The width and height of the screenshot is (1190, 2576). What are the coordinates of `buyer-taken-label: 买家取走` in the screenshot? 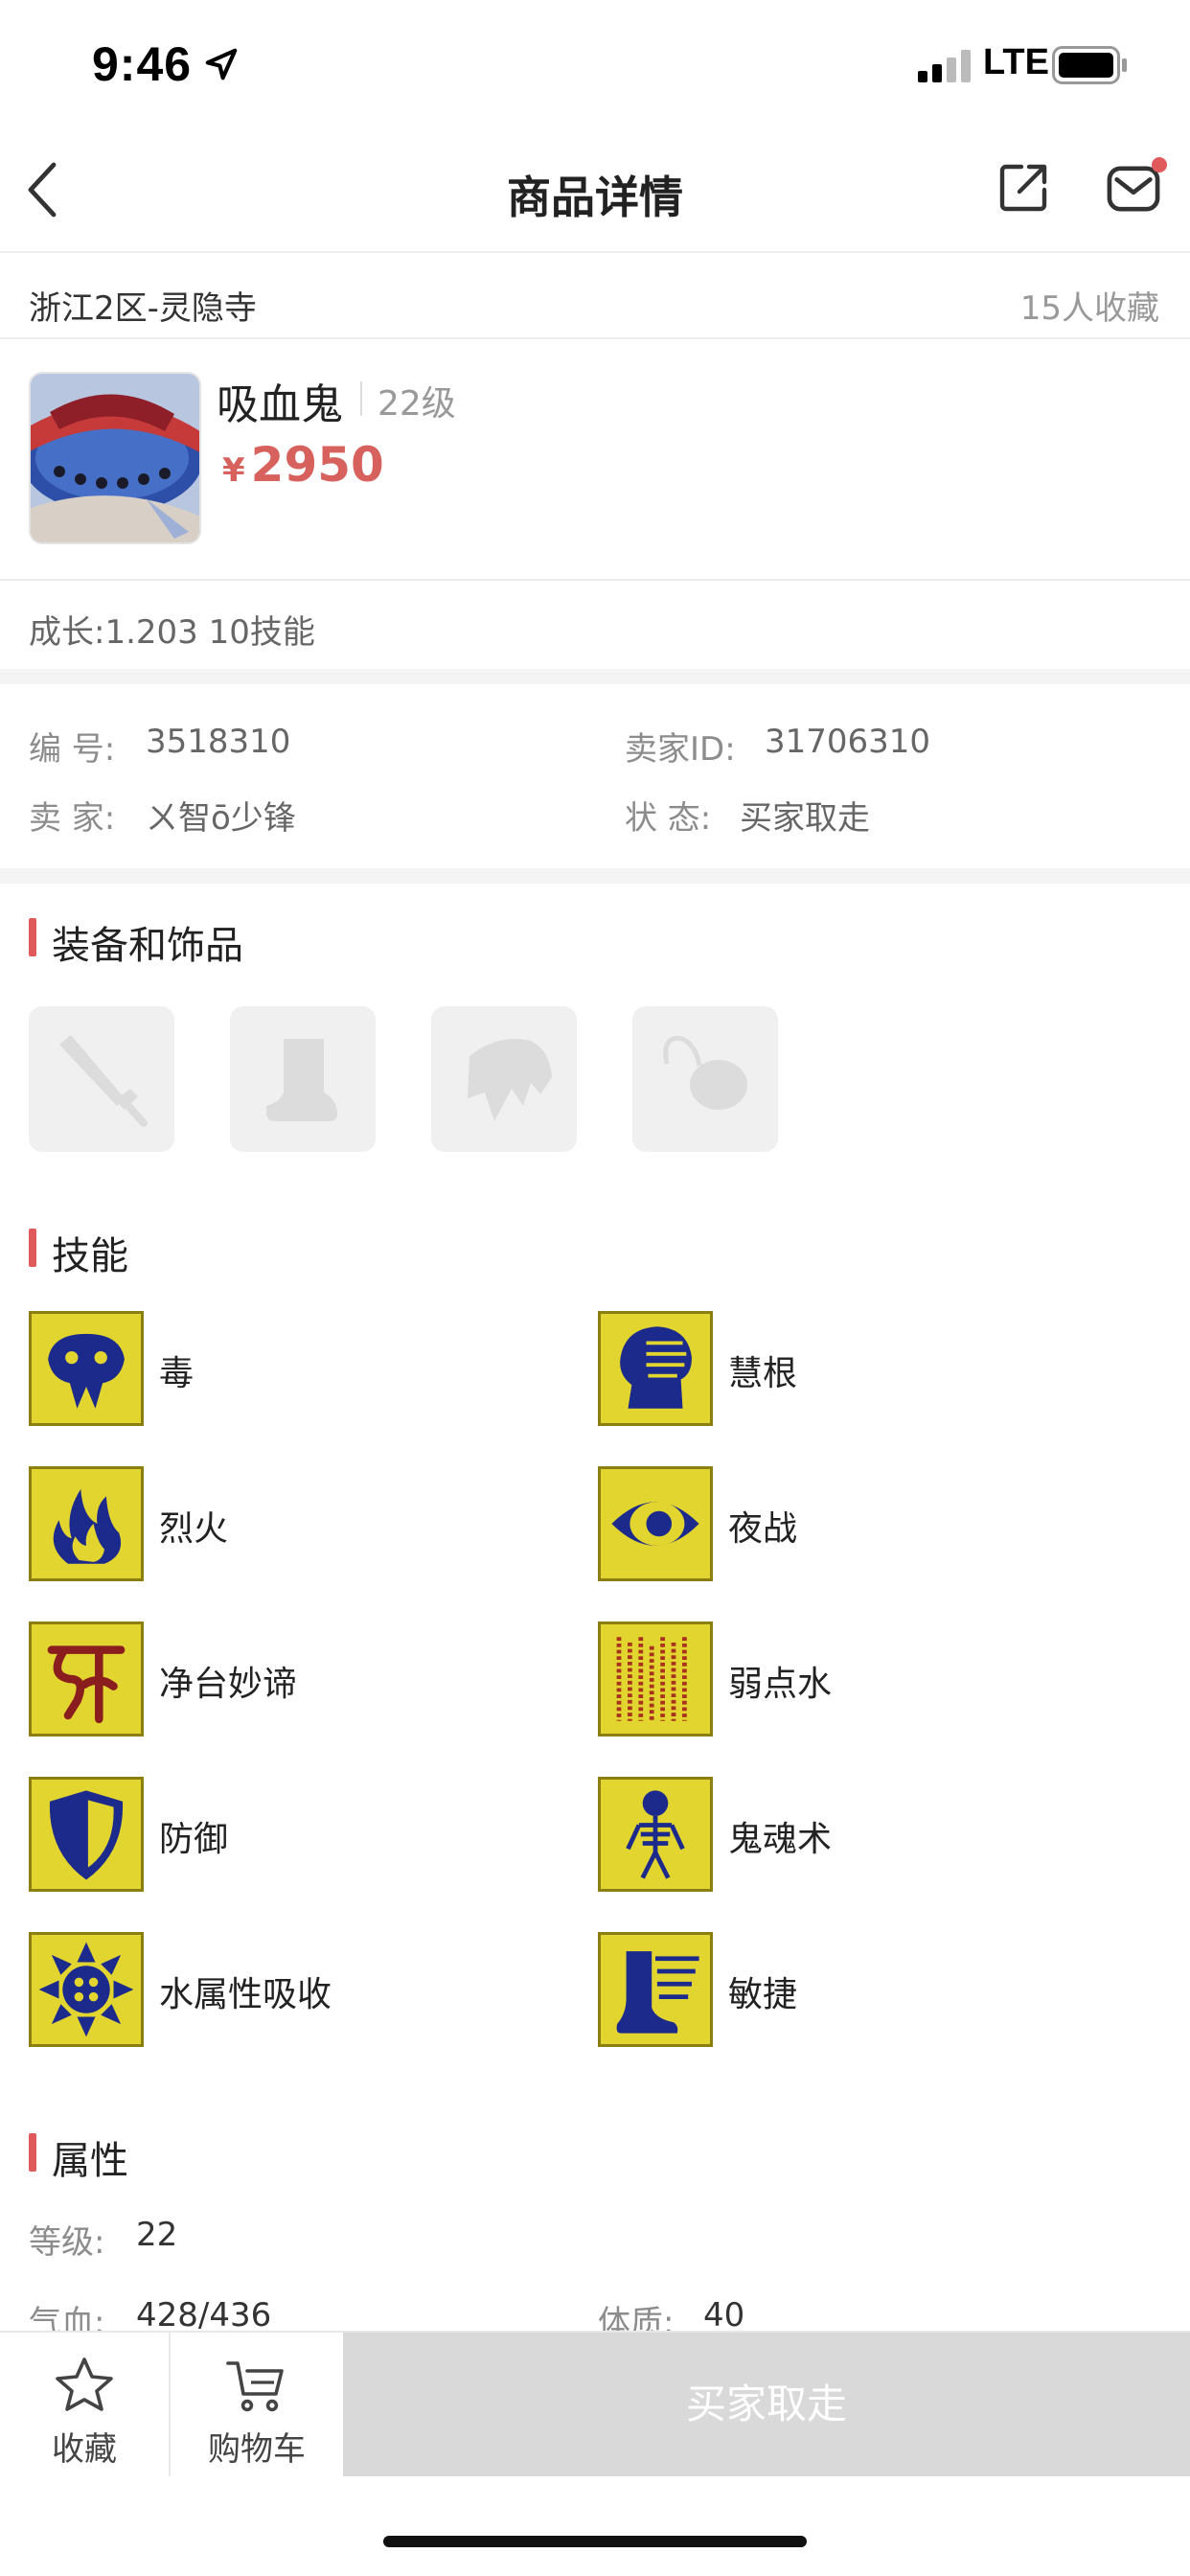 It's located at (766, 2403).